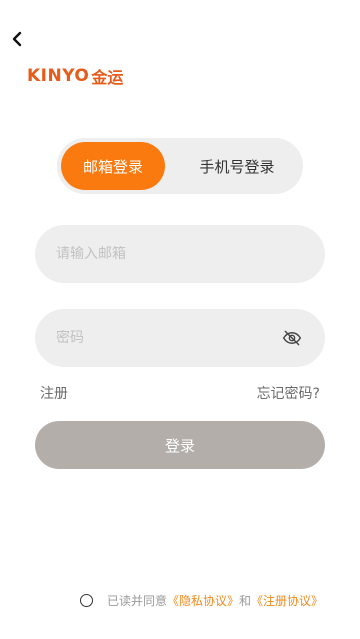  I want to click on email-field, so click(180, 254).